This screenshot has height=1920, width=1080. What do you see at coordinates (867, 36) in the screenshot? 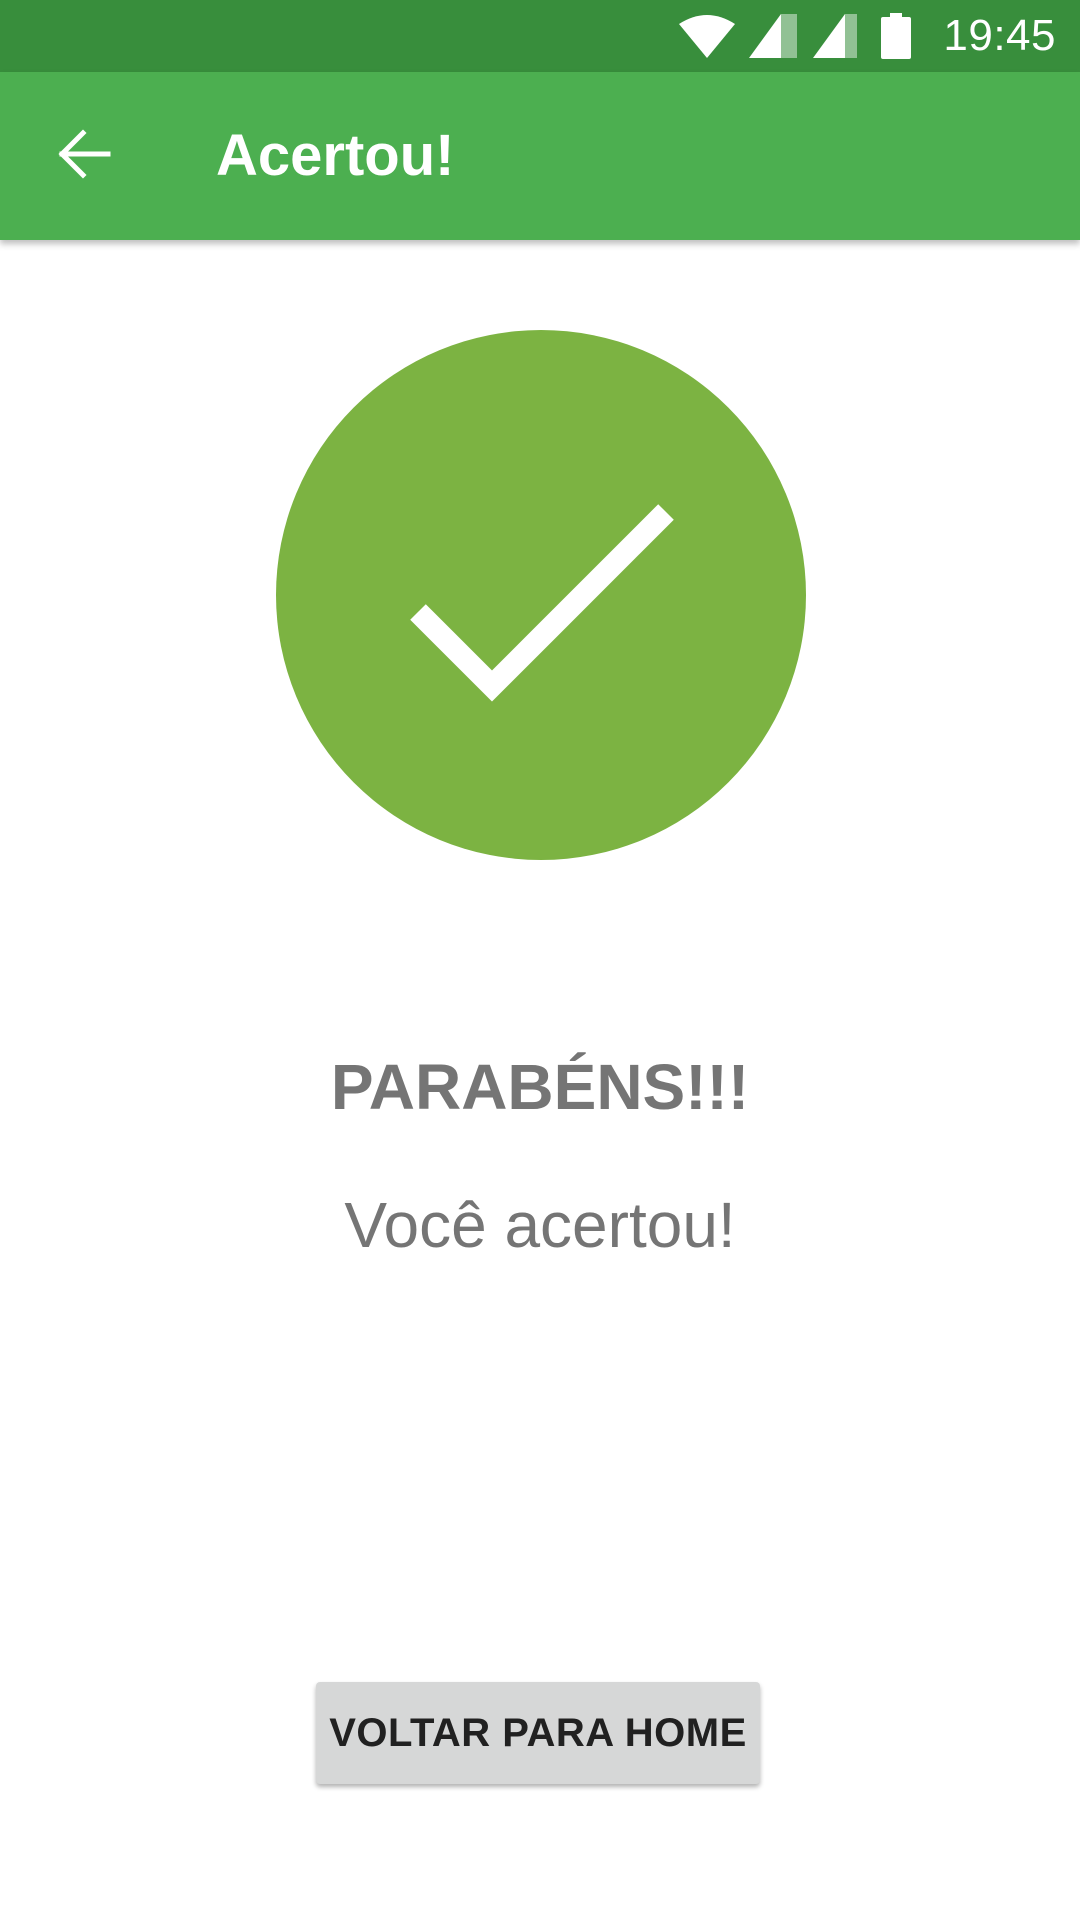
I see `status-icons: 19:45` at bounding box center [867, 36].